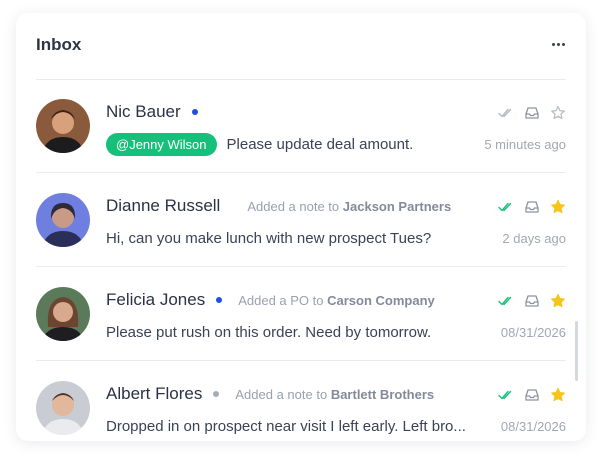 This screenshot has height=460, width=602. I want to click on sender-name: Albert Flores, so click(154, 393).